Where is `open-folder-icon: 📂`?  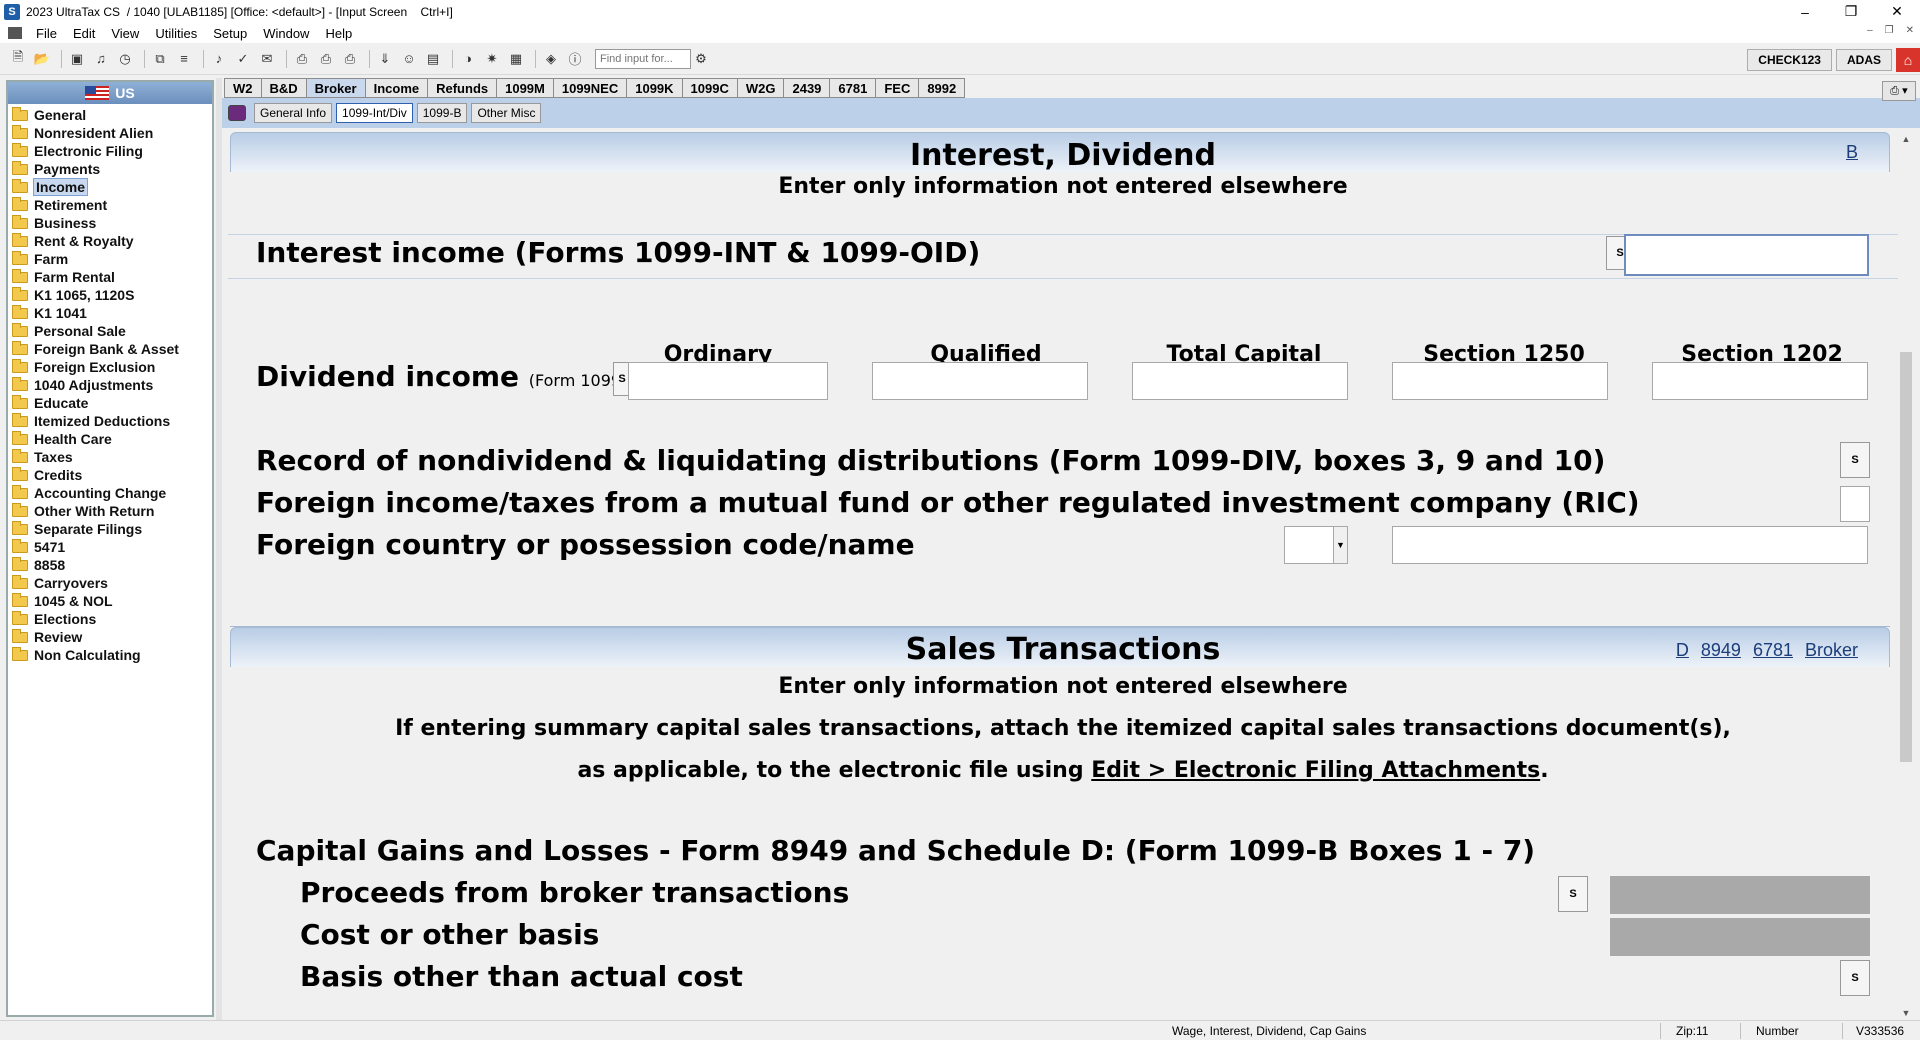 open-folder-icon: 📂 is located at coordinates (42, 59).